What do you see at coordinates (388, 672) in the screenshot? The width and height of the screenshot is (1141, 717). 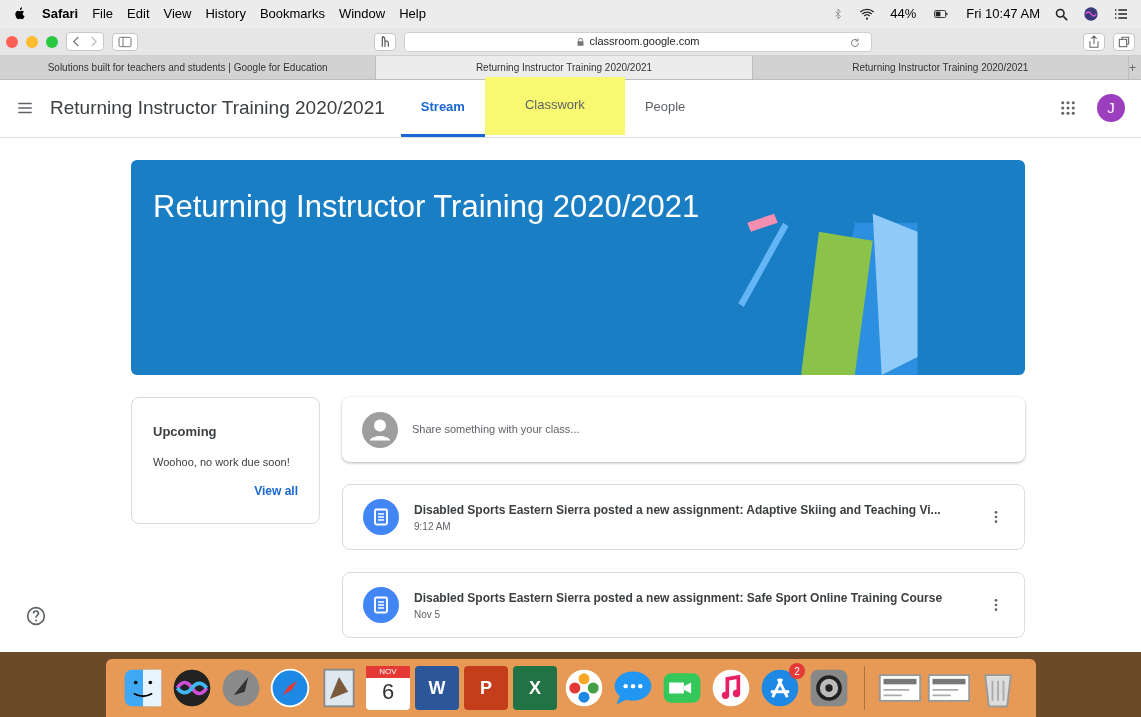 I see `calendar-month: NOV` at bounding box center [388, 672].